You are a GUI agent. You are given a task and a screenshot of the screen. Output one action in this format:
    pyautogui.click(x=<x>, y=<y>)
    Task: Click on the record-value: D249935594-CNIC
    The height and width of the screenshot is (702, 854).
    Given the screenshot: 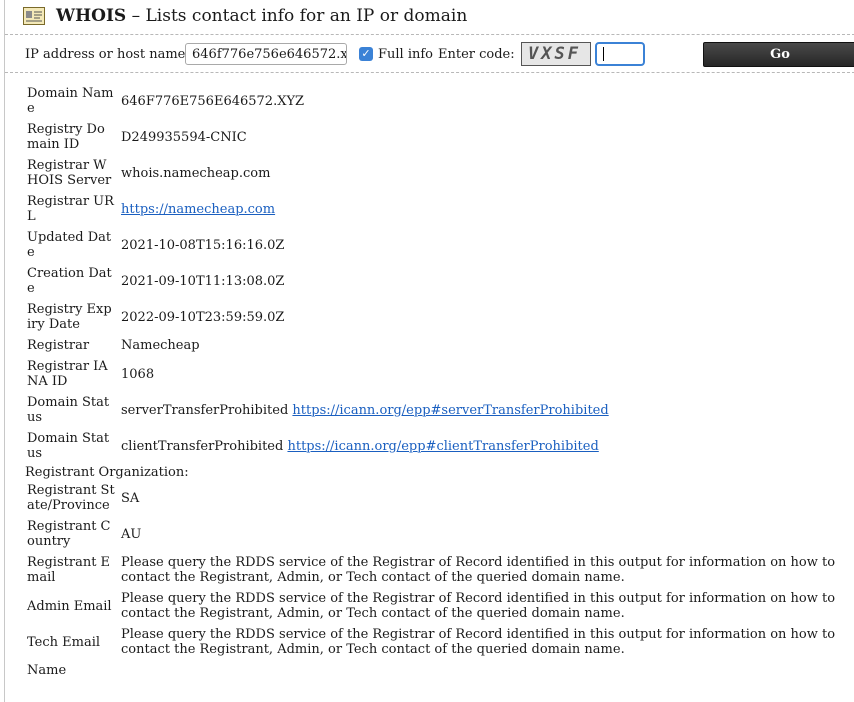 What is the action you would take?
    pyautogui.click(x=478, y=137)
    